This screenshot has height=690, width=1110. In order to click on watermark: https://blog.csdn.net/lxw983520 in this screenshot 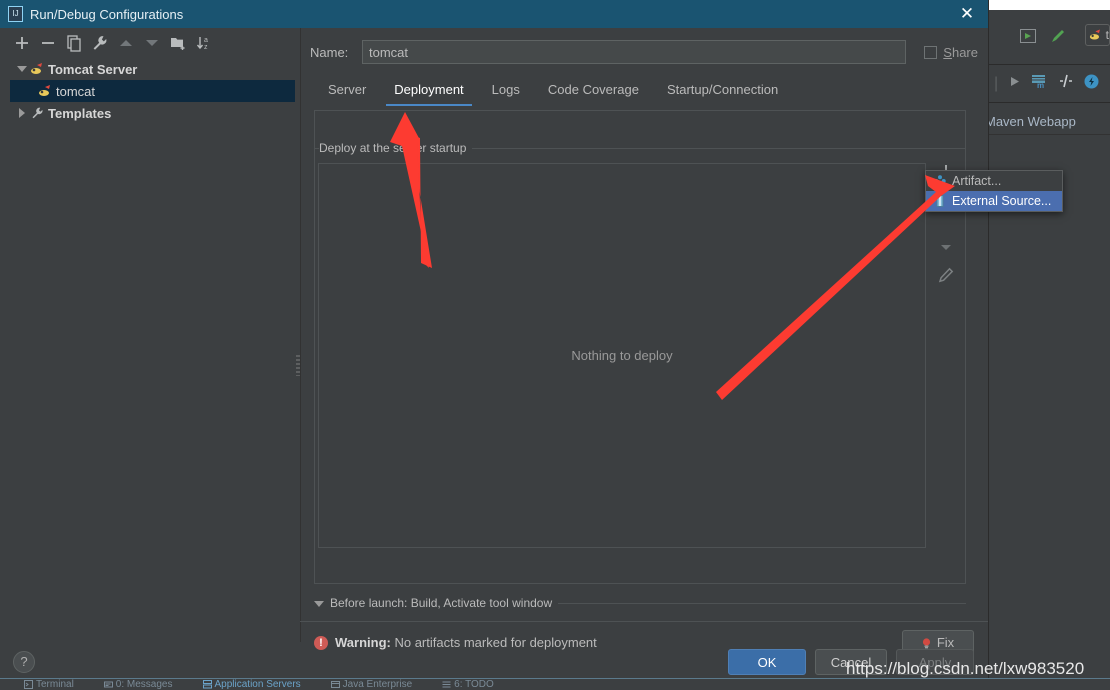, I will do `click(965, 668)`.